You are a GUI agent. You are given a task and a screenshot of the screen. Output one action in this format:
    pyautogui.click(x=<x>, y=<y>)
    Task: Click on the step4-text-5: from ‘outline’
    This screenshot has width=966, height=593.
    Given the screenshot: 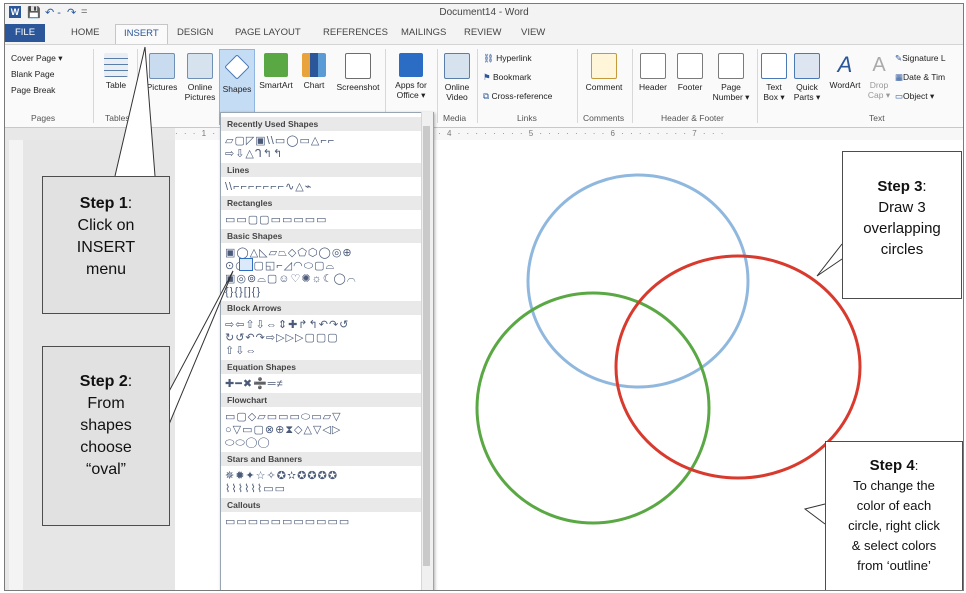 What is the action you would take?
    pyautogui.click(x=894, y=565)
    